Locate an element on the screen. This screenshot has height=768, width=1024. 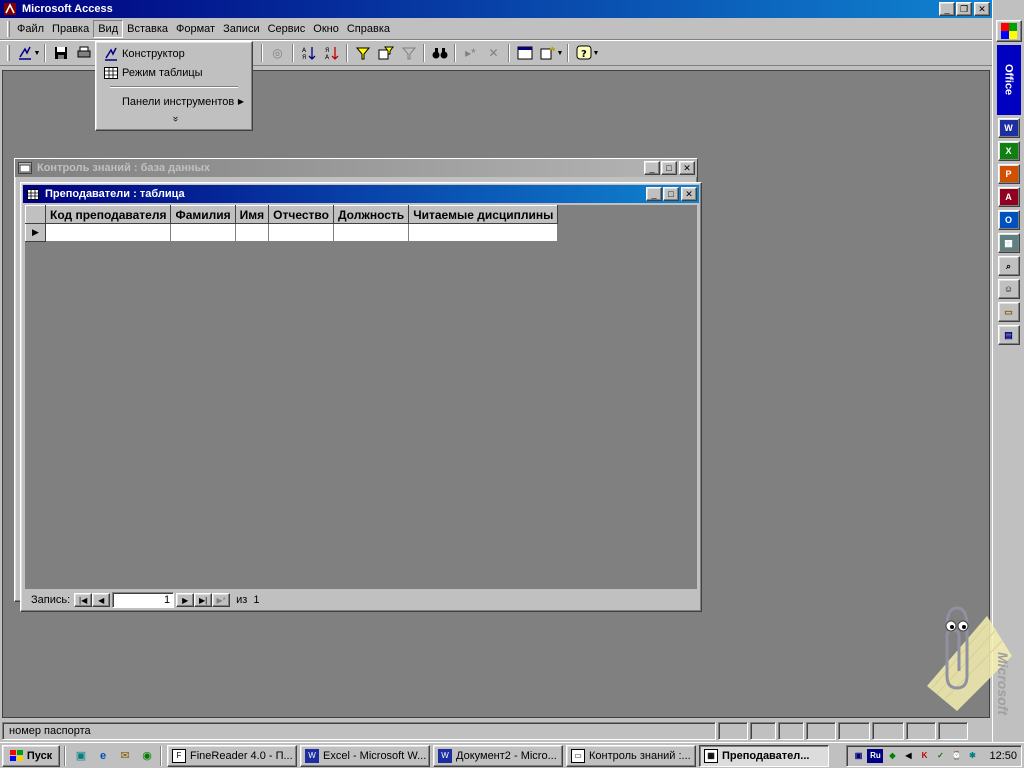
tray-scheduler-icon: ⌚ is located at coordinates (956, 756).